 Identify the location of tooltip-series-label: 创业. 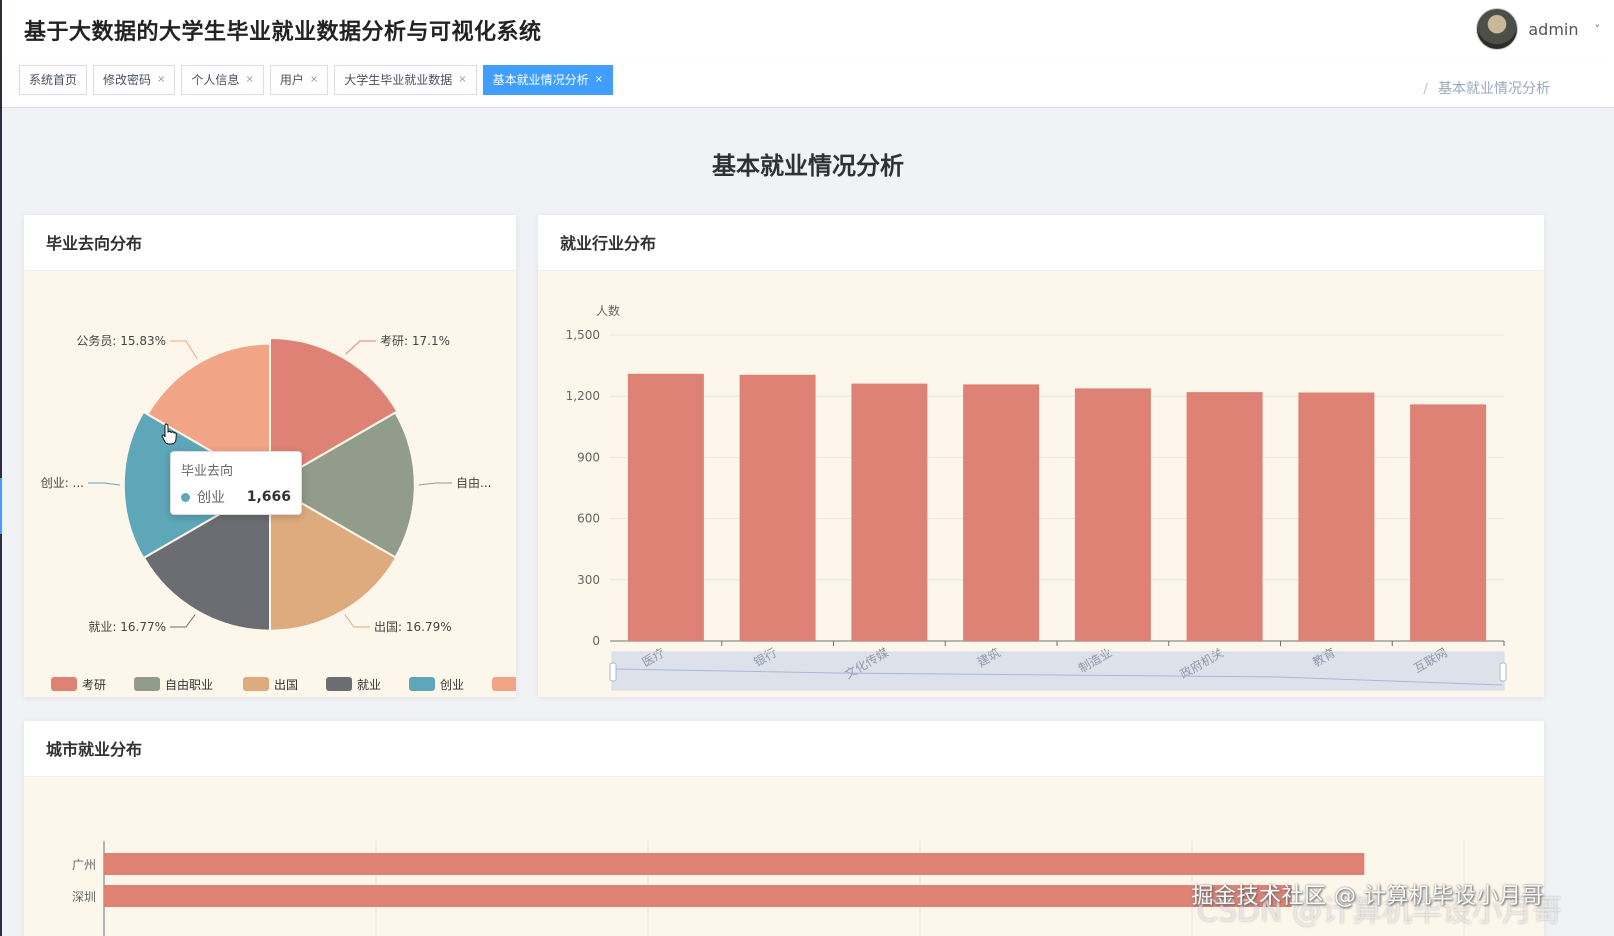
(211, 498).